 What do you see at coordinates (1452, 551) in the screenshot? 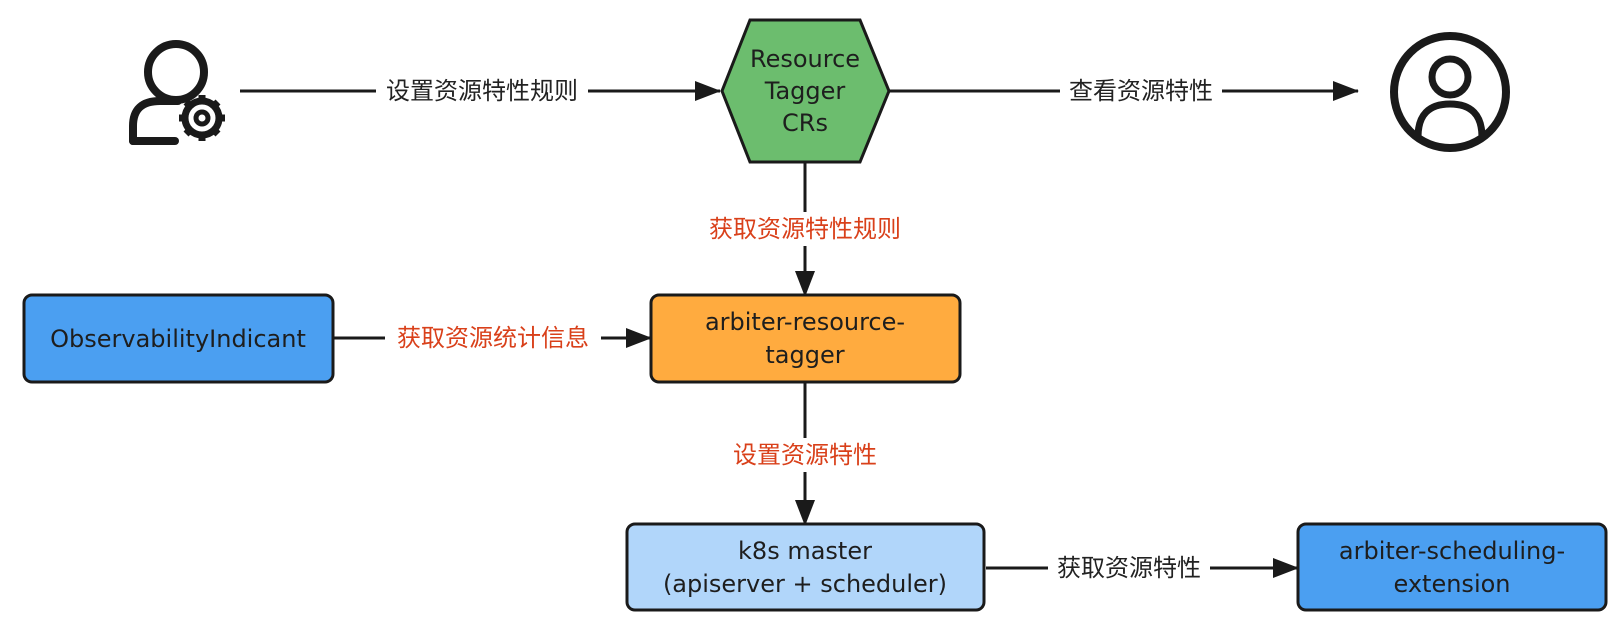
I see `node-label-ext-line1: arbiter-scheduling-` at bounding box center [1452, 551].